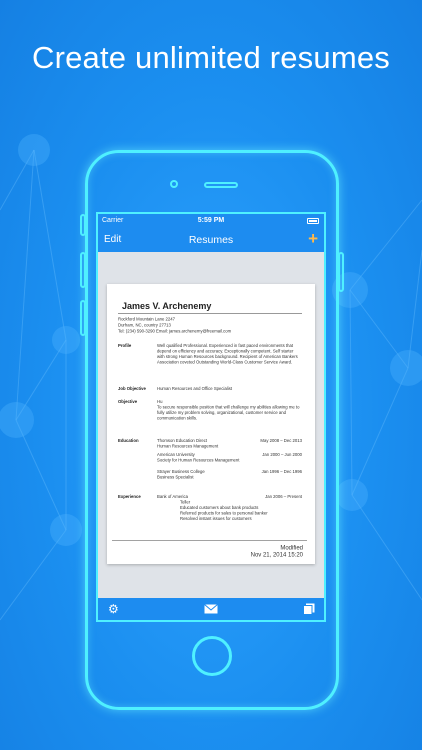  Describe the element at coordinates (175, 477) in the screenshot. I see `education-detail: Business Specialist` at that location.